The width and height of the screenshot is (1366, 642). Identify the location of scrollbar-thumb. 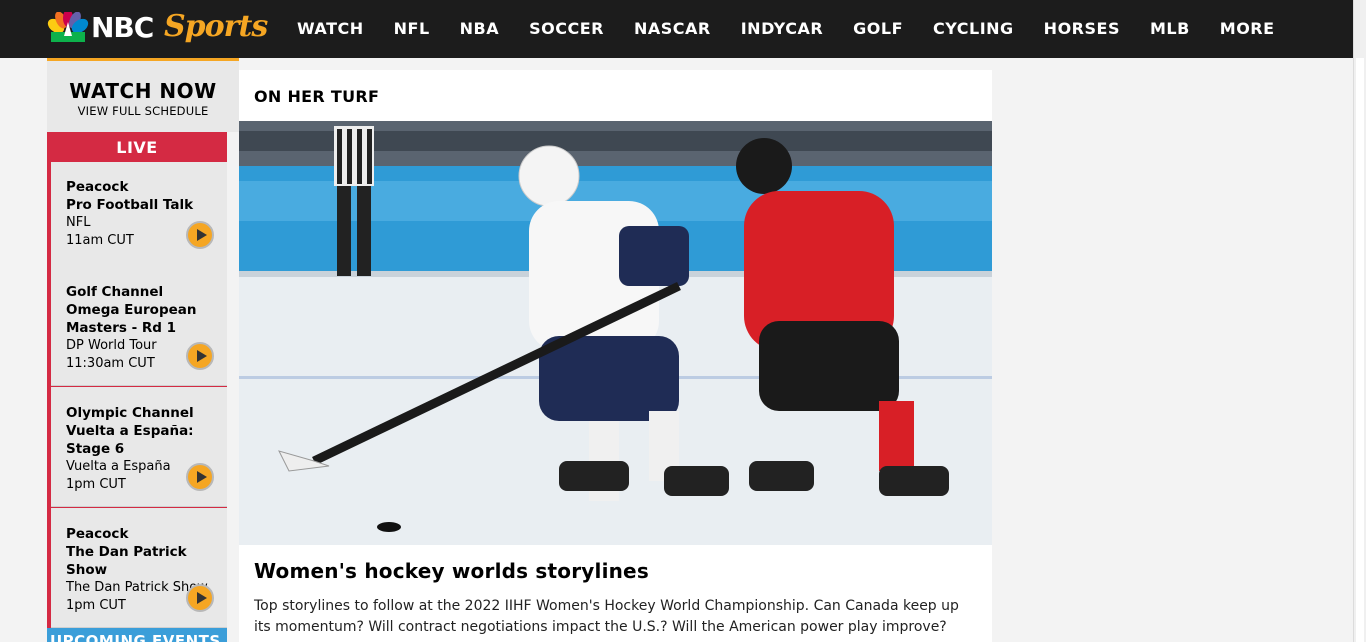
(1360, 350).